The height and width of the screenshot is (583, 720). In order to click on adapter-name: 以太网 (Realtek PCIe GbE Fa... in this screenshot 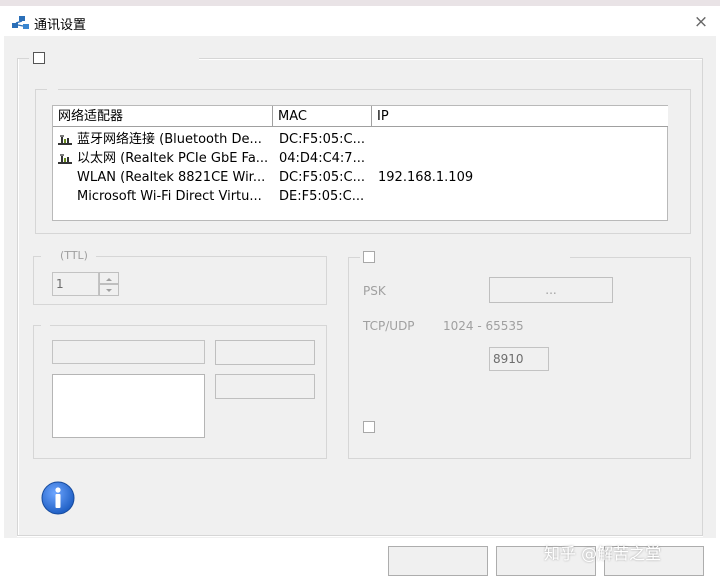, I will do `click(173, 158)`.